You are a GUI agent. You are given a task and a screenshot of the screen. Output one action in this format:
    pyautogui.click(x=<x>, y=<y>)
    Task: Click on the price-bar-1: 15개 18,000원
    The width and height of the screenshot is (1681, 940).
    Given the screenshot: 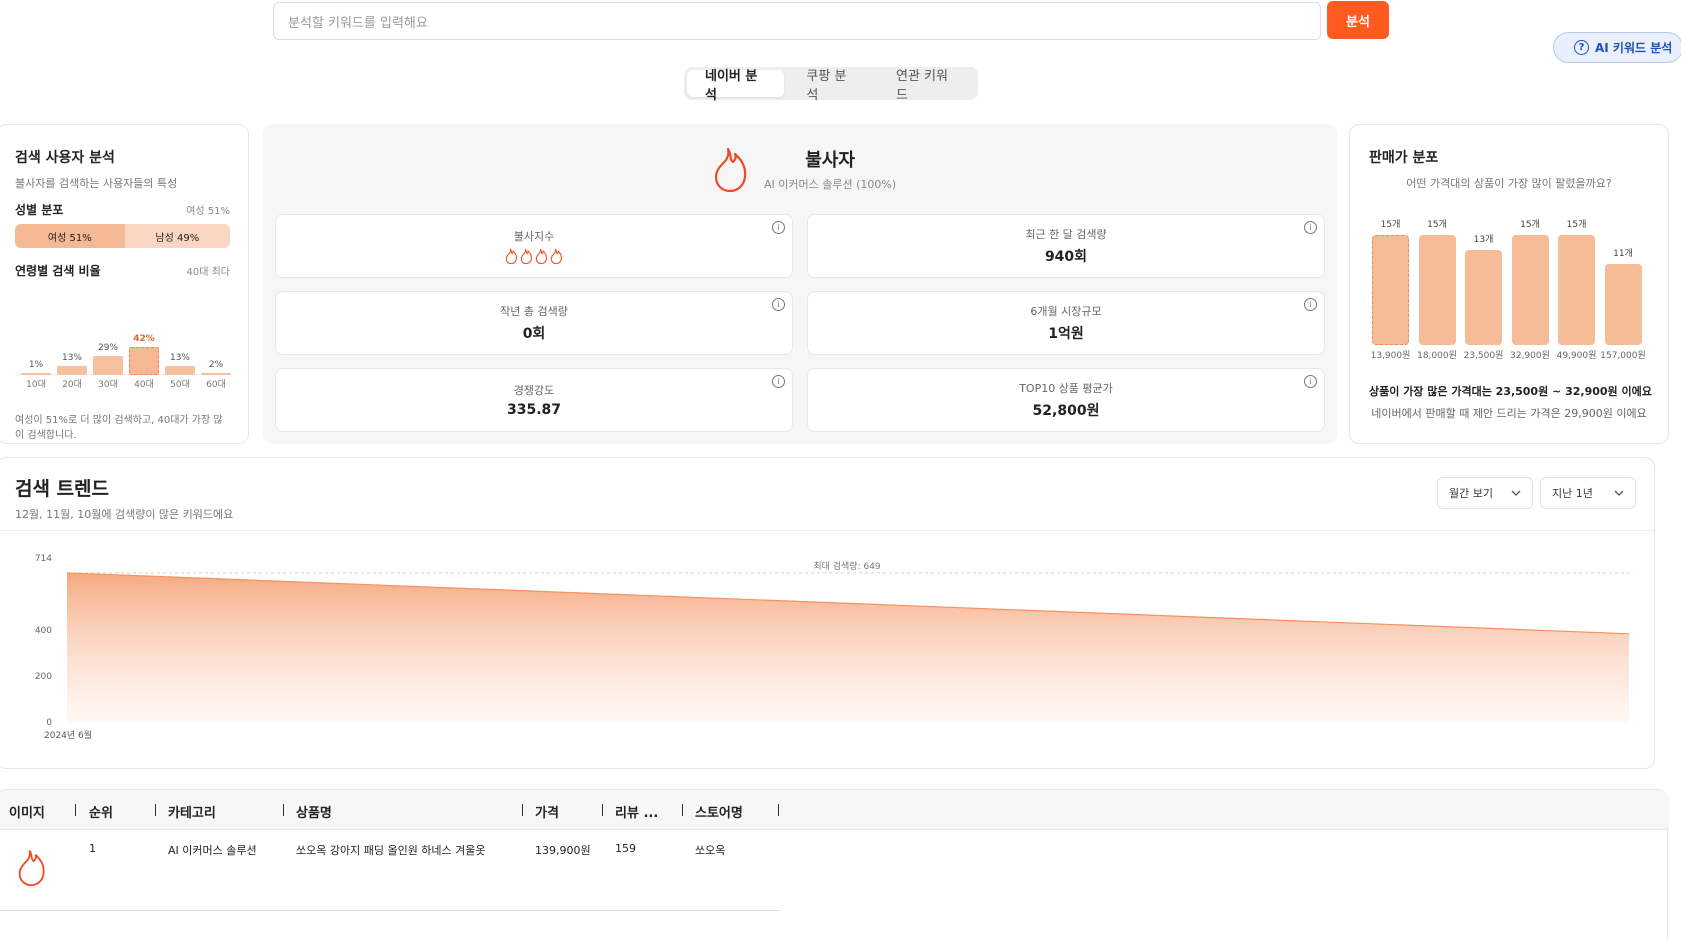 What is the action you would take?
    pyautogui.click(x=1437, y=289)
    